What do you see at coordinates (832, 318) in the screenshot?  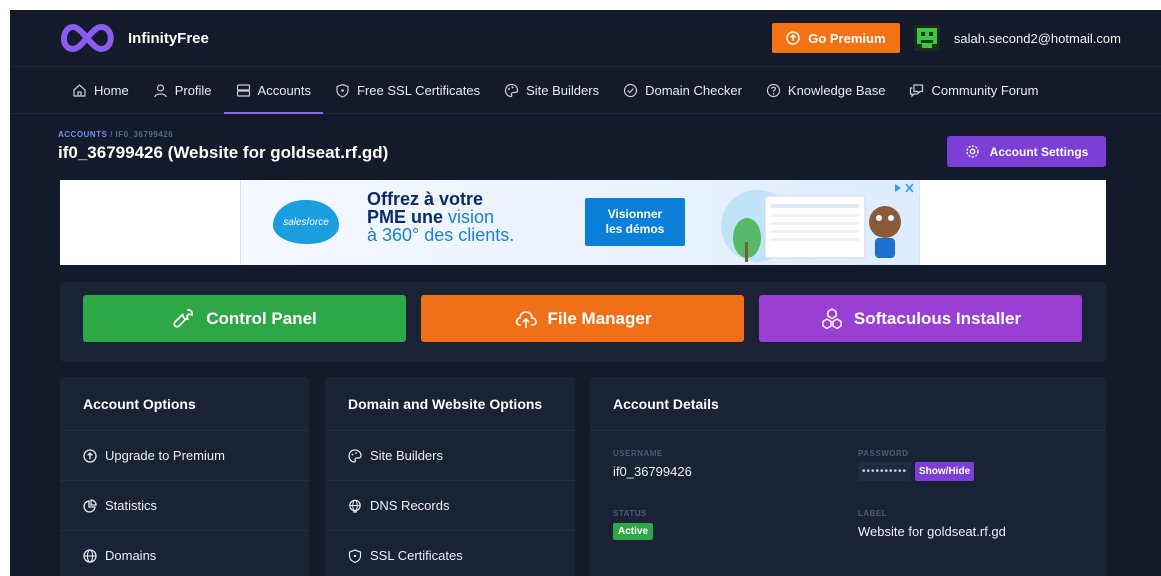 I see `cubes-icon` at bounding box center [832, 318].